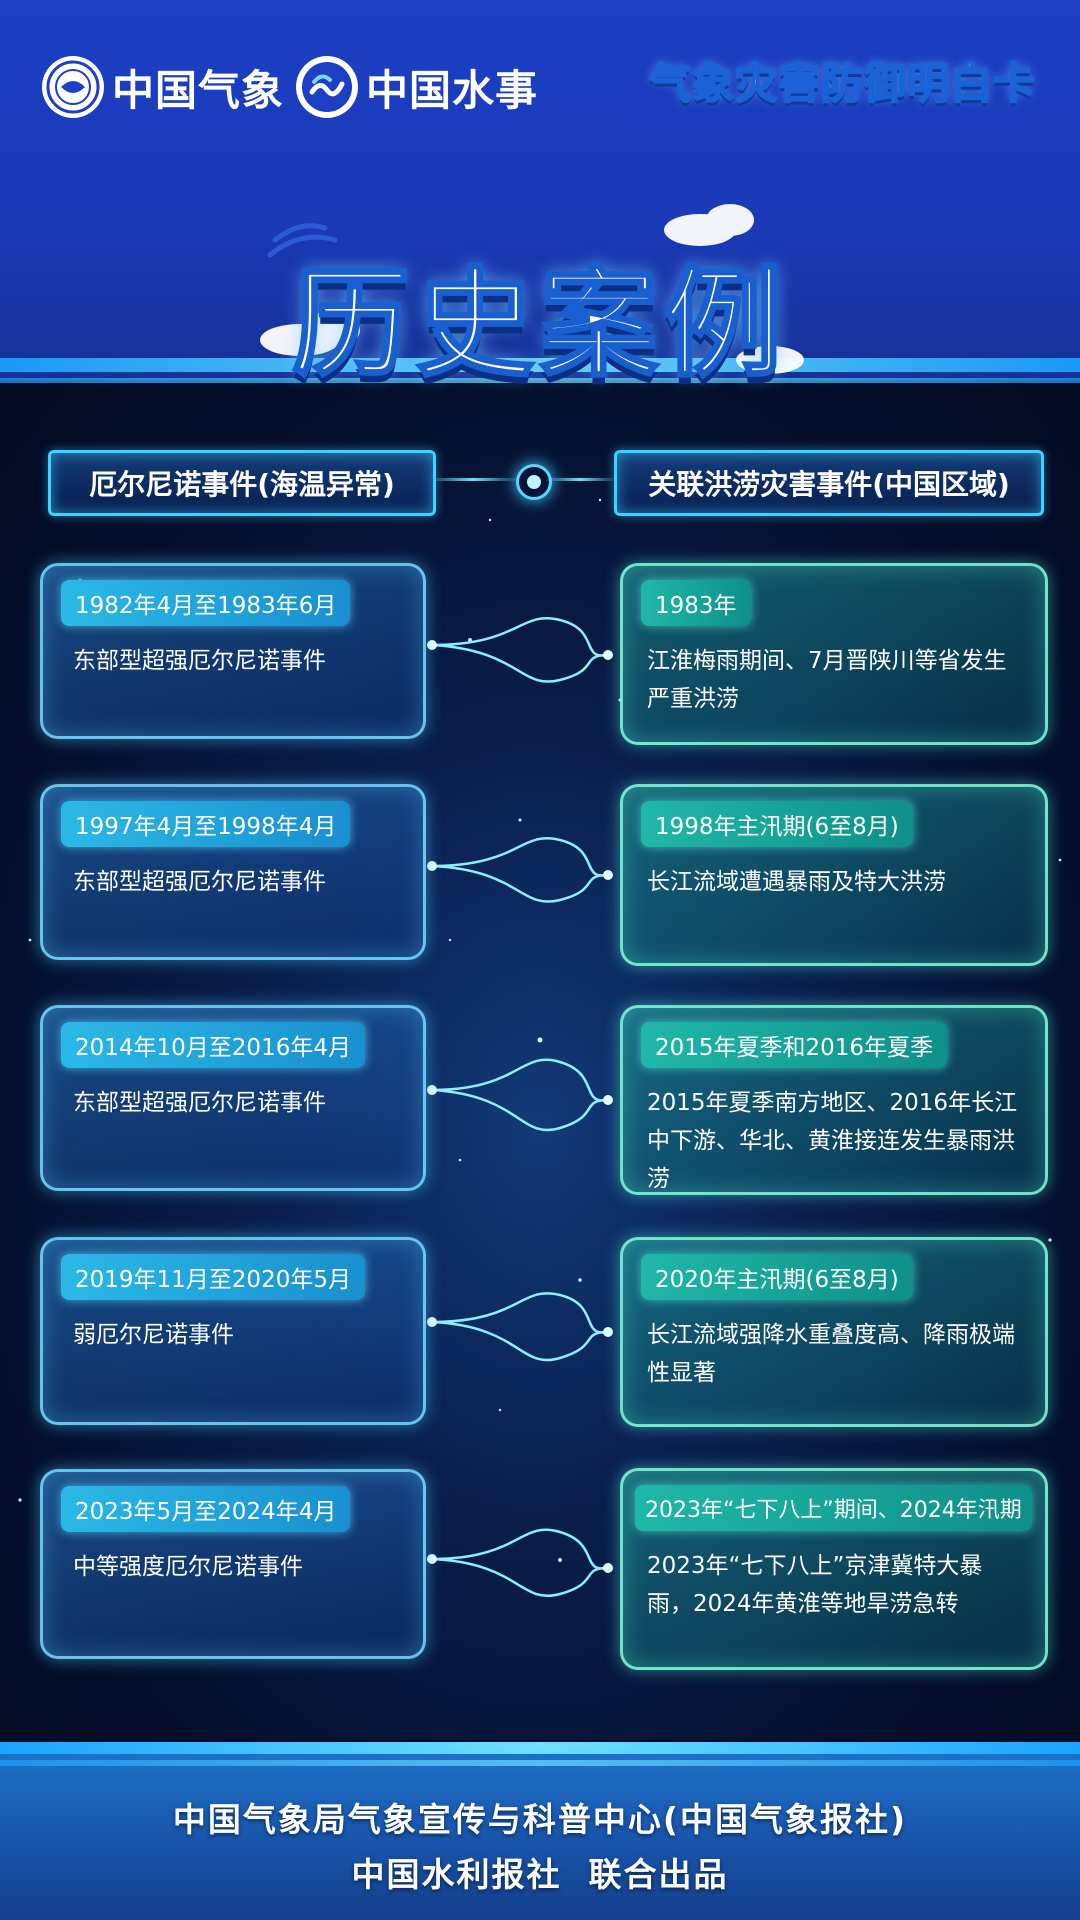 The image size is (1080, 1920). Describe the element at coordinates (213, 1045) in the screenshot. I see `el-nino-period-3: 2014年10月至2016年4月` at that location.